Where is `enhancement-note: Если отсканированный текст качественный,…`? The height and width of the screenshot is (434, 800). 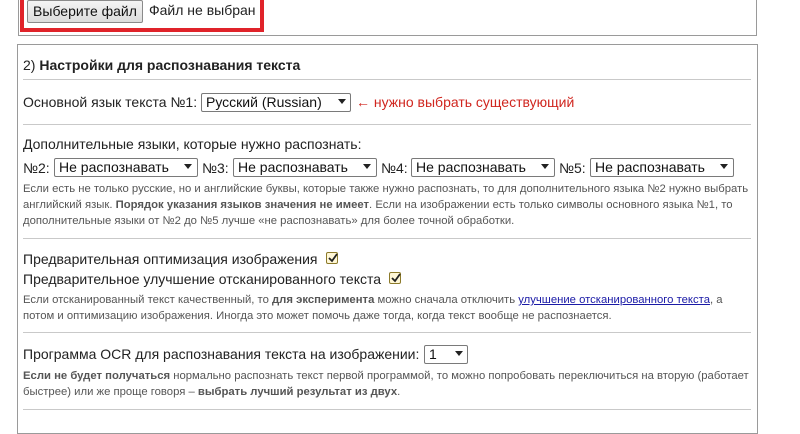 enhancement-note: Если отсканированный текст качественный,… is located at coordinates (387, 308).